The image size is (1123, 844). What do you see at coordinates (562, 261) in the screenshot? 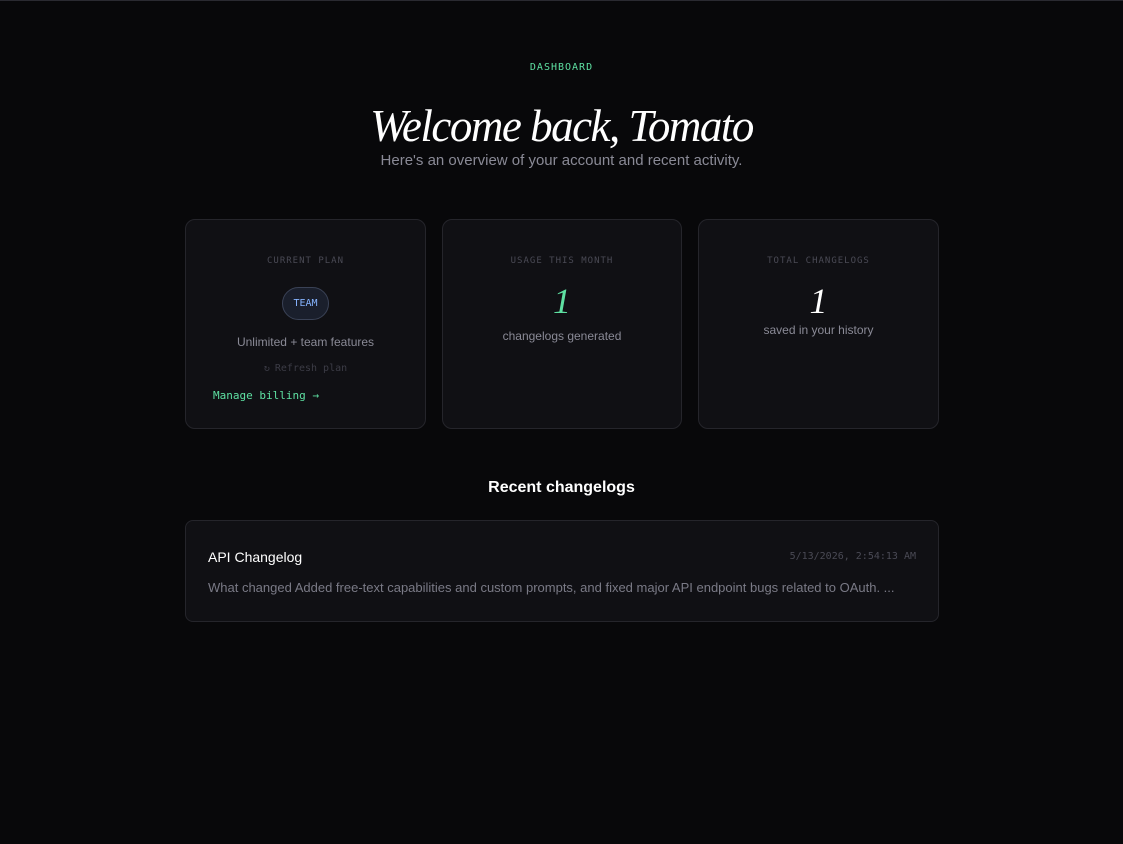
I see `usage-label: USAGE THIS MONTH` at bounding box center [562, 261].